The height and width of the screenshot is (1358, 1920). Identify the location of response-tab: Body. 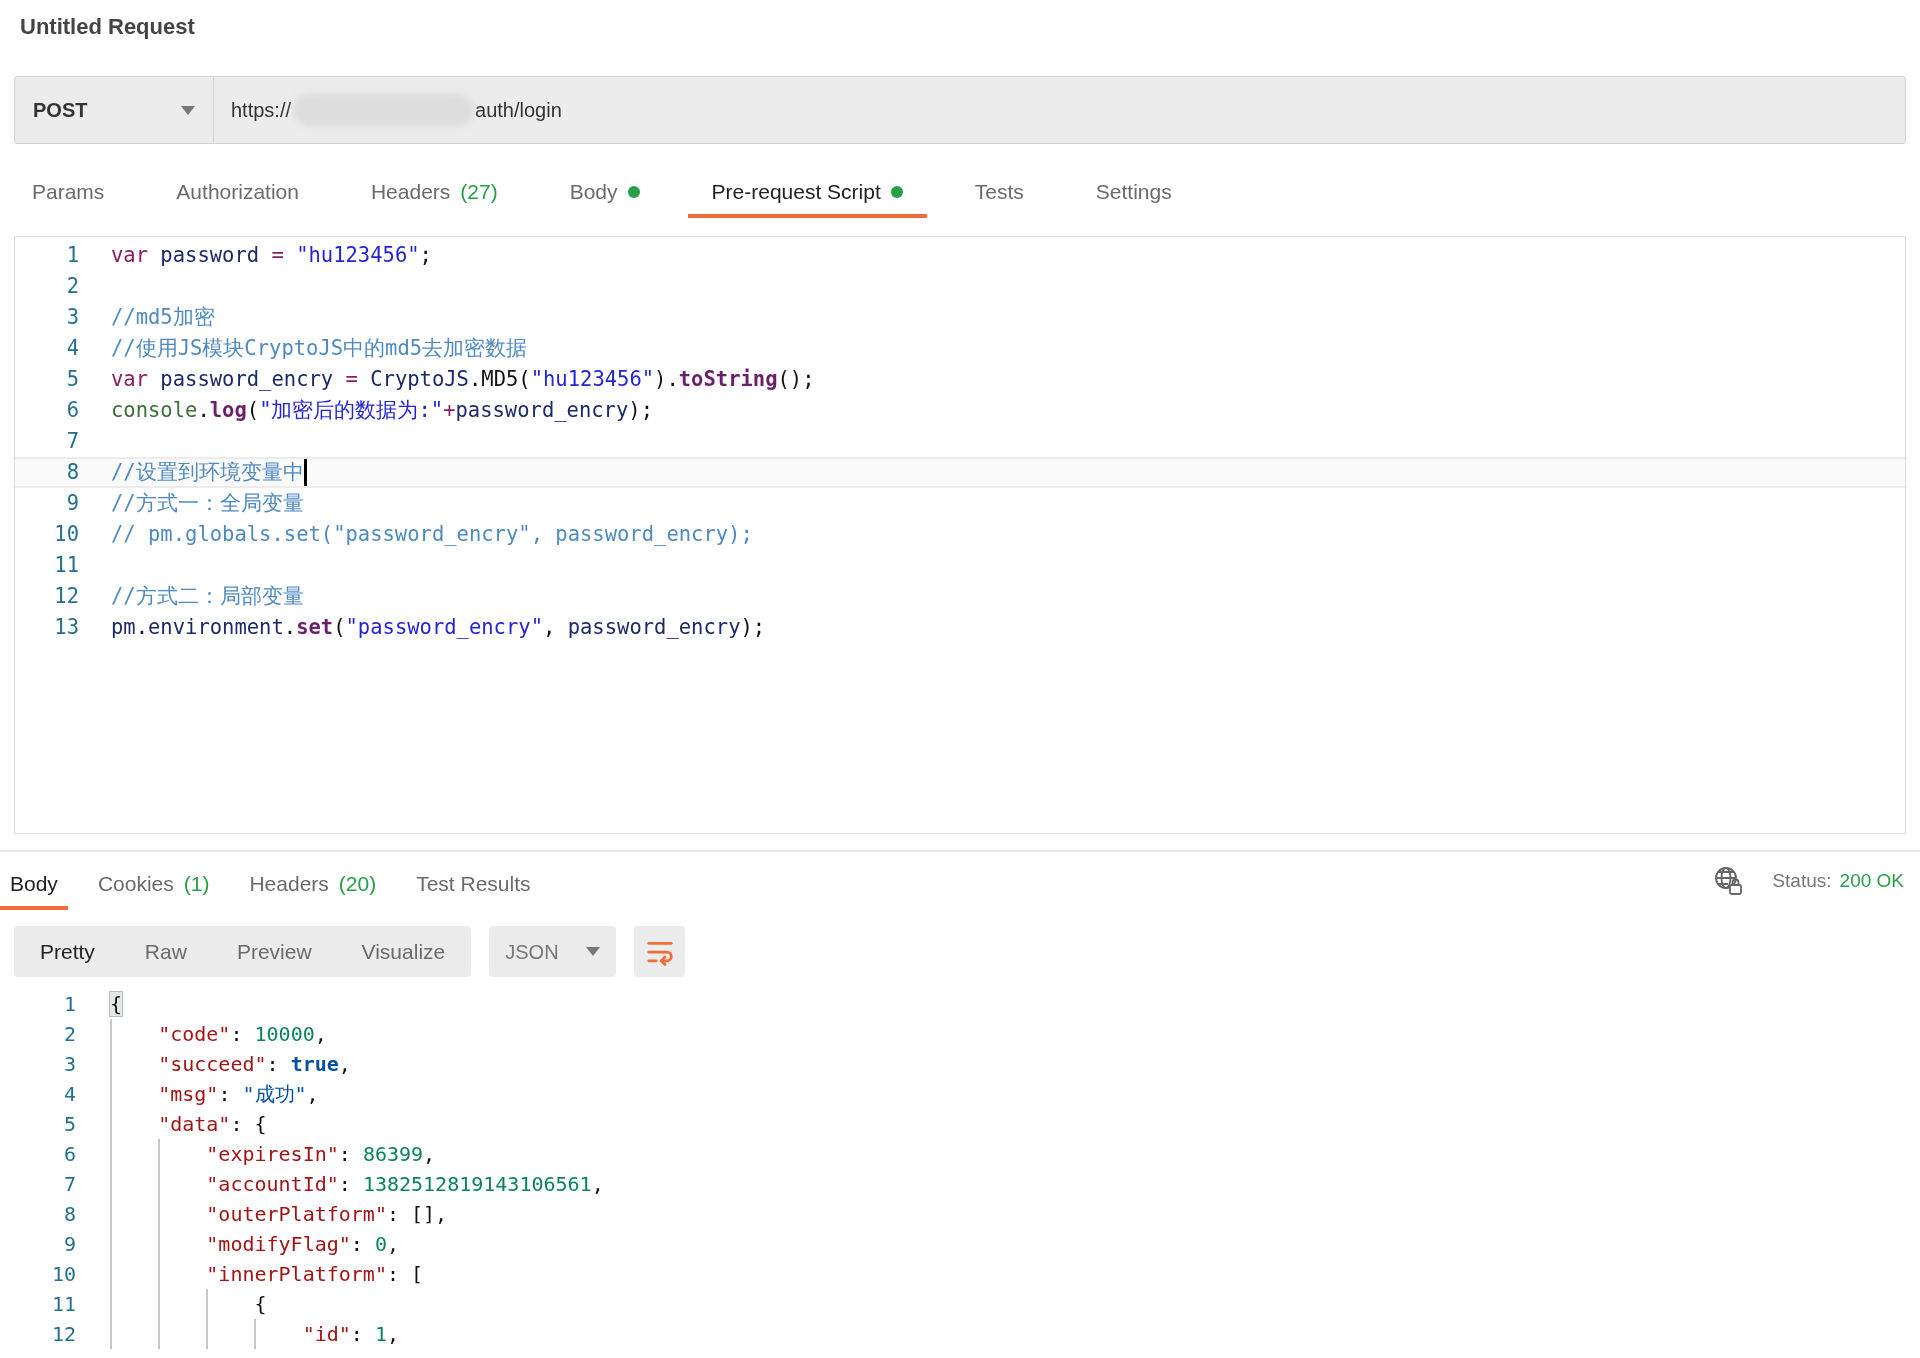
(34, 886).